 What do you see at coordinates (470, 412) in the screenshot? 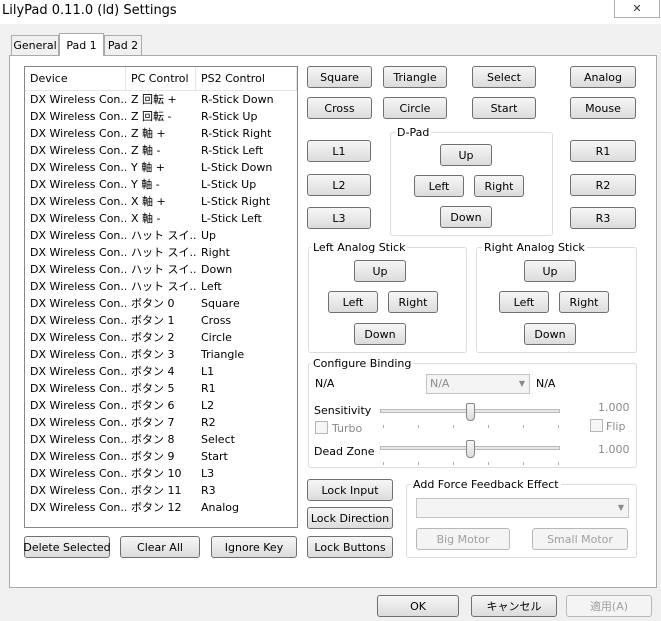
I see `sensitivity-slider-thumb` at bounding box center [470, 412].